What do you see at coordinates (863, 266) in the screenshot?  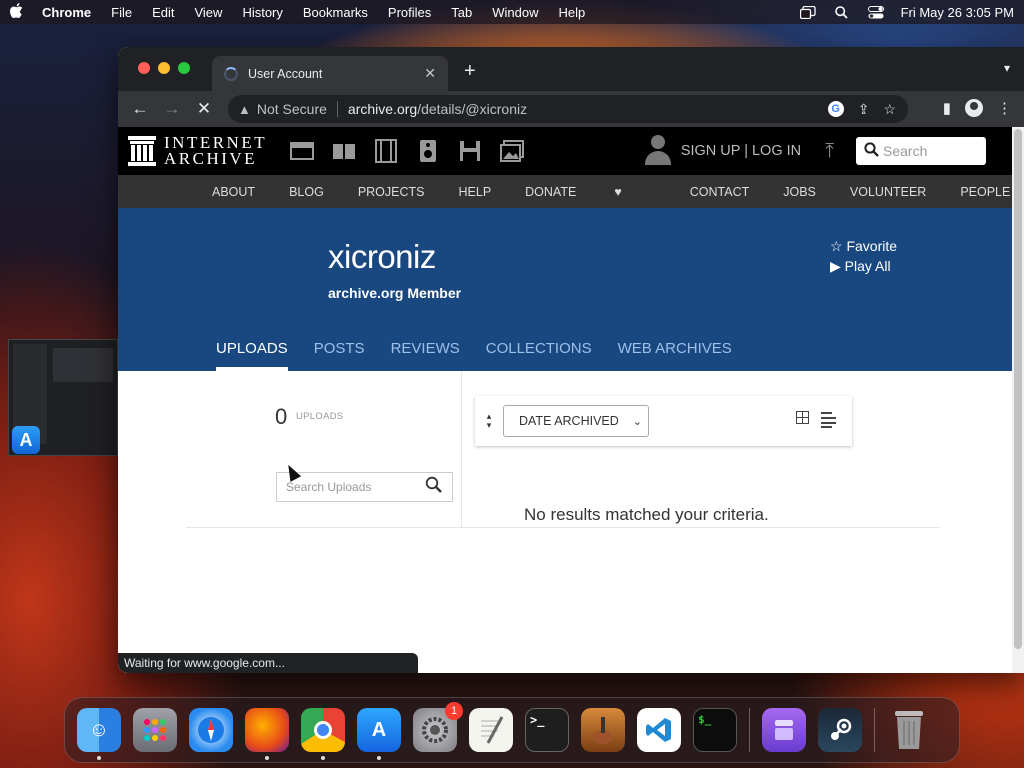 I see `play-all-button: ▶ Play All` at bounding box center [863, 266].